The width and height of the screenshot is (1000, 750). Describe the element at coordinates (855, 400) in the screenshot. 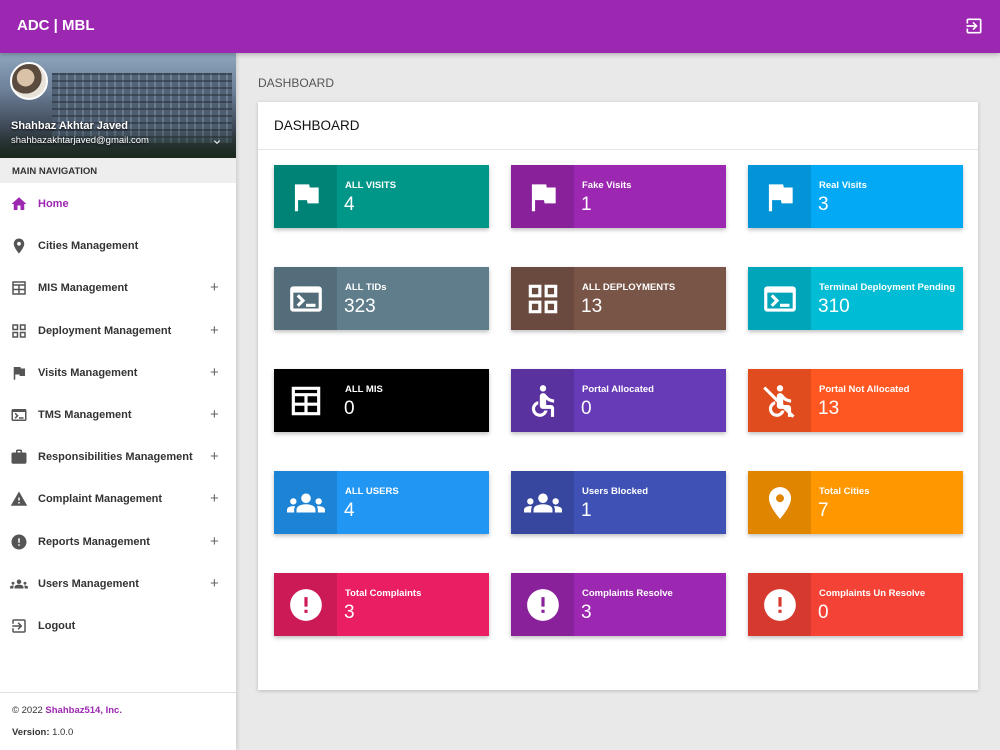

I see `info-box-portal-not-allocated: Portal Not Allocated 13` at that location.